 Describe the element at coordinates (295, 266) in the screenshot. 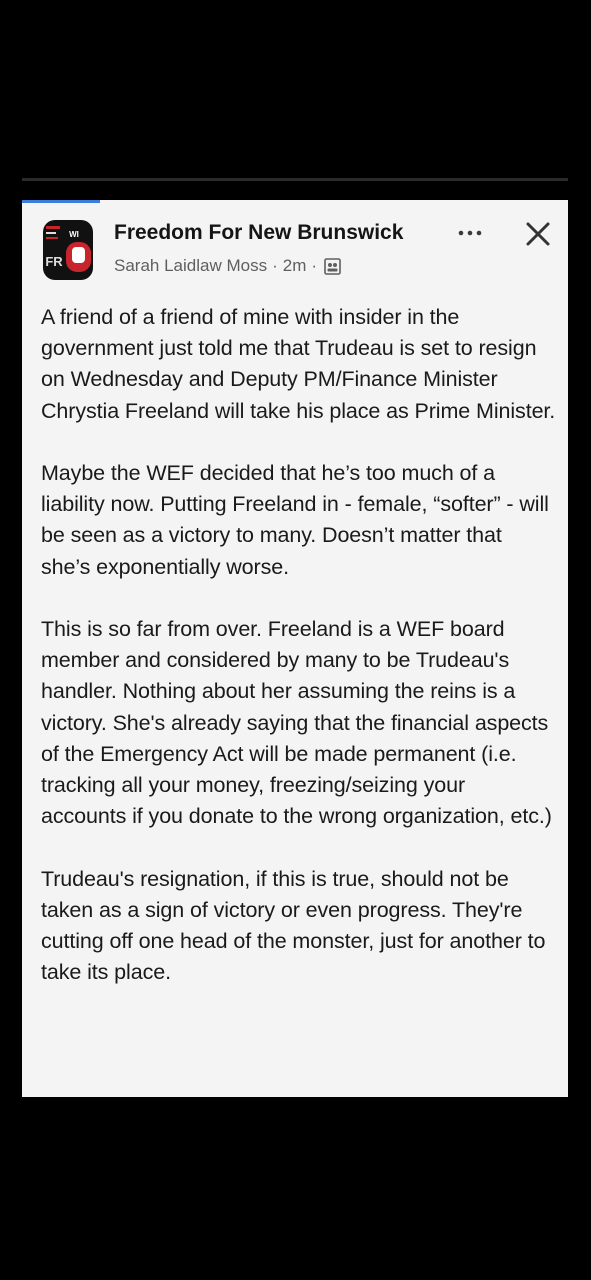

I see `post-time: 2m` at that location.